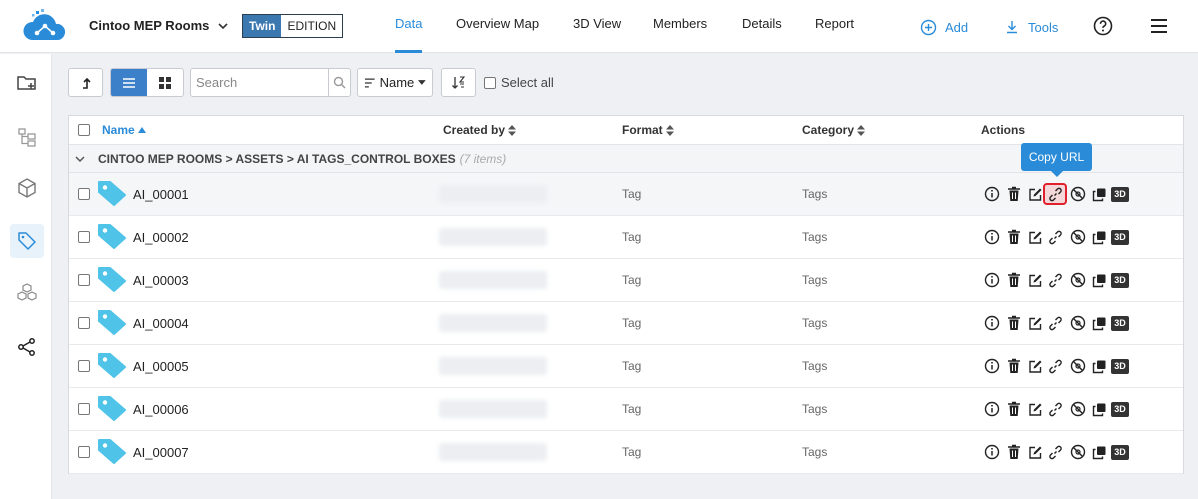 The height and width of the screenshot is (499, 1198). What do you see at coordinates (762, 26) in the screenshot?
I see `tab-details: Details` at bounding box center [762, 26].